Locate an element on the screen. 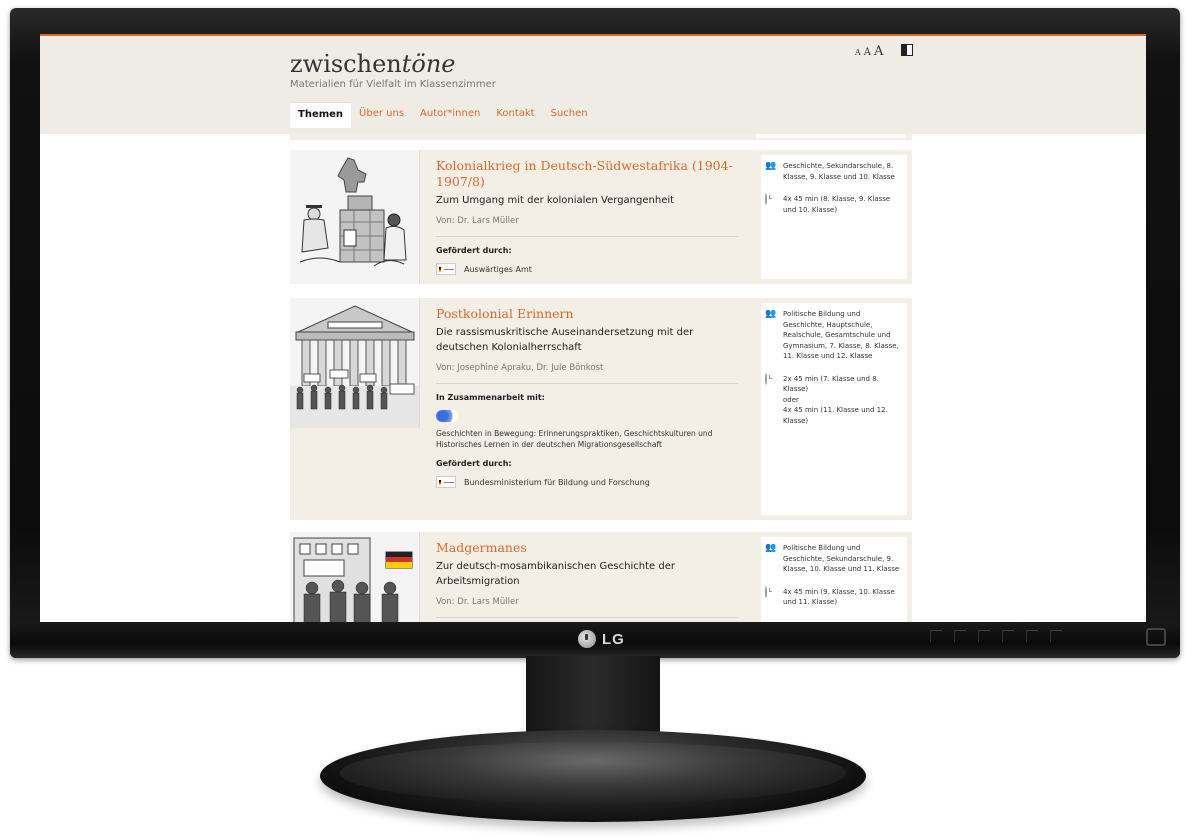 This screenshot has width=1186, height=838. workers-illustration-icon is located at coordinates (354, 577).